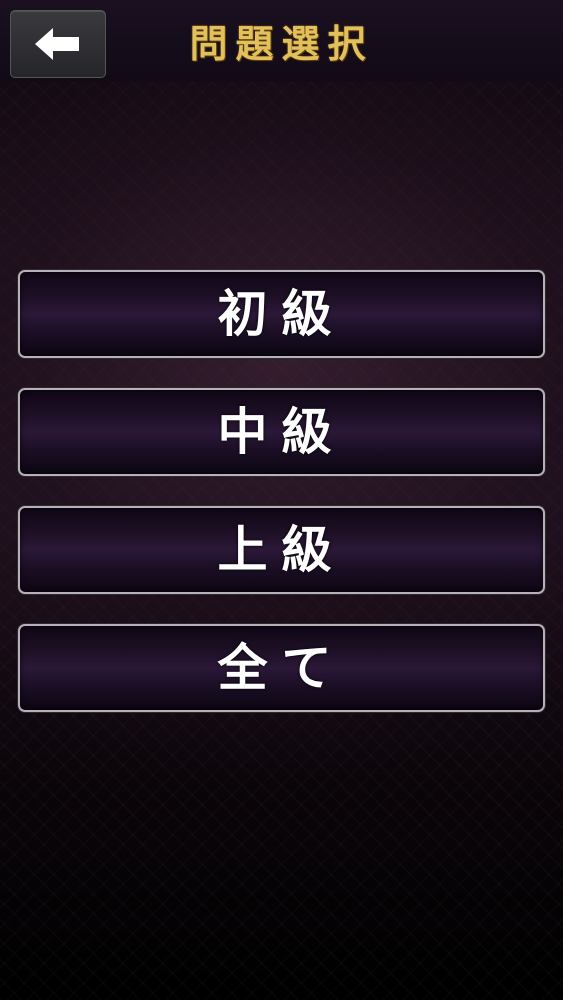 This screenshot has width=563, height=1000. What do you see at coordinates (281, 43) in the screenshot?
I see `page-title: 問題選択` at bounding box center [281, 43].